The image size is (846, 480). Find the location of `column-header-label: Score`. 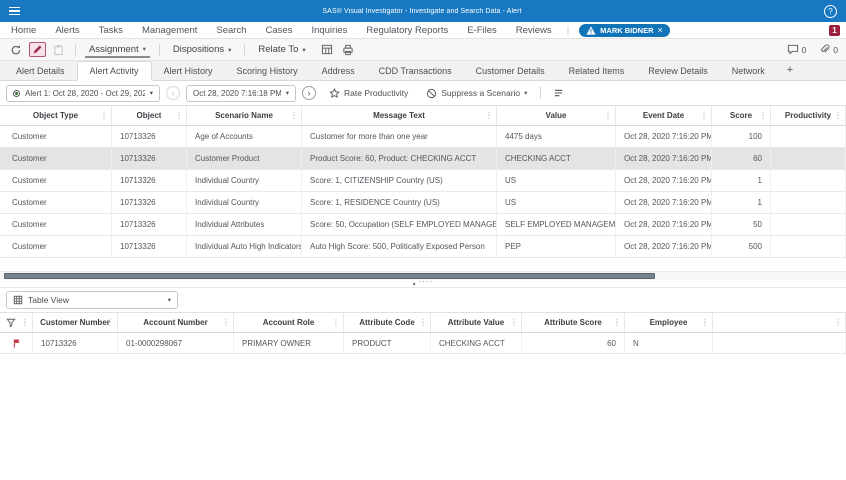

column-header-label: Score is located at coordinates (741, 115).